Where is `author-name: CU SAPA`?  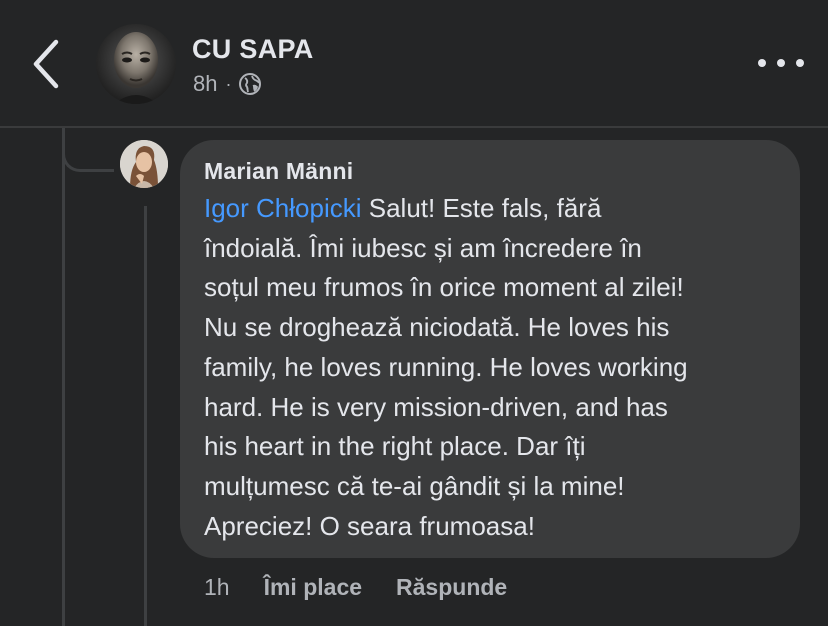 author-name: CU SAPA is located at coordinates (253, 49).